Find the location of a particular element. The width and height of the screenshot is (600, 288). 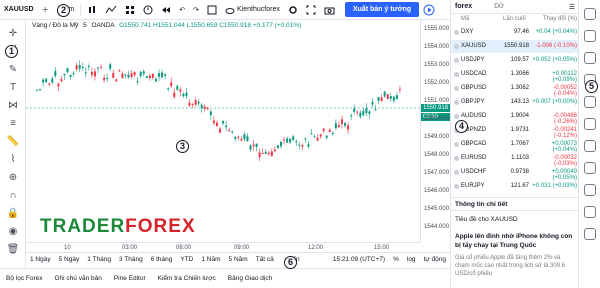

watchlist-row: GBPNZD 1.9731 -0.00241 (-0.12%) is located at coordinates (515, 131).